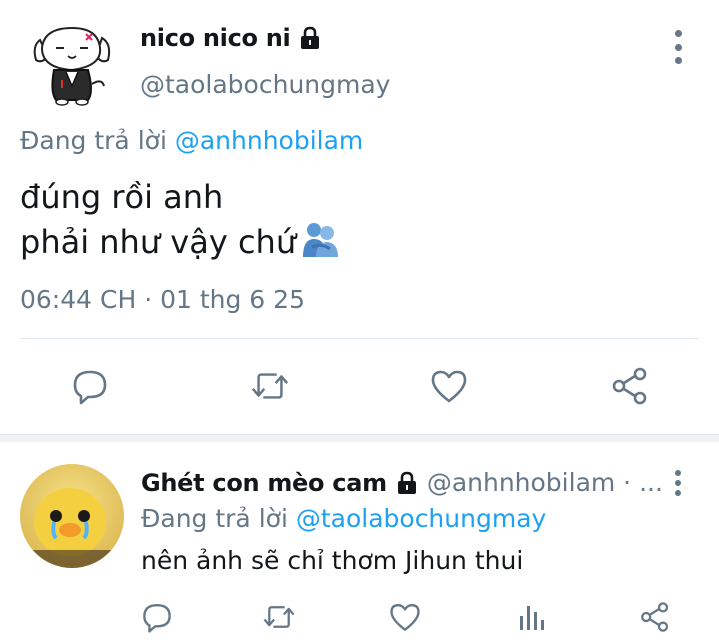 This screenshot has height=642, width=719. Describe the element at coordinates (162, 299) in the screenshot. I see `timestamp: 06:44 CH · 01 thg 6 25` at that location.